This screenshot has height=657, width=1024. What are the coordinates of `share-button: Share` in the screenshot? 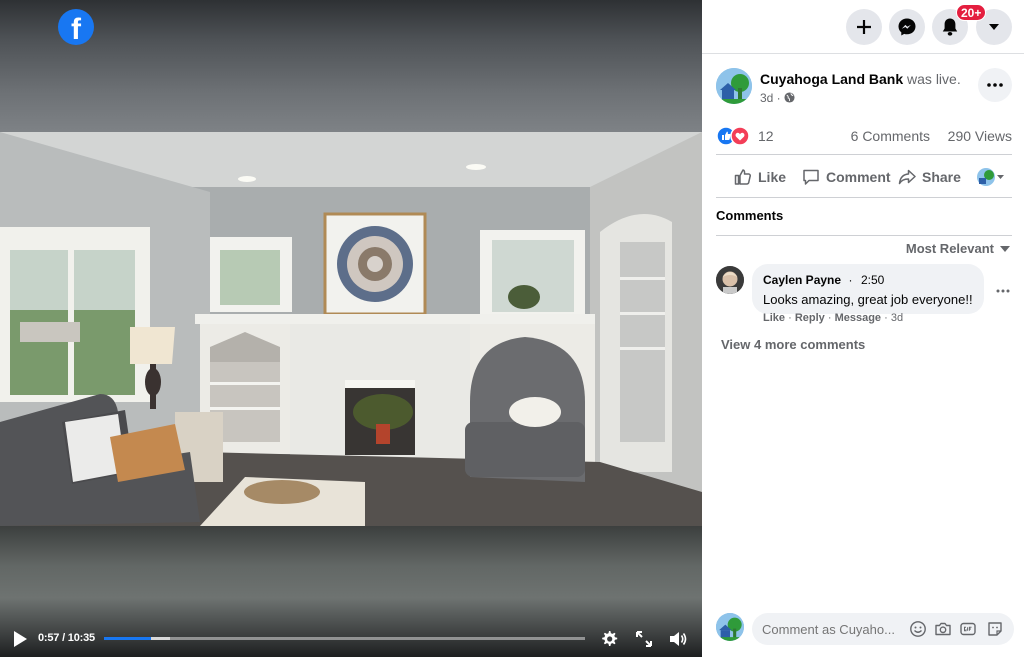 It's located at (929, 177).